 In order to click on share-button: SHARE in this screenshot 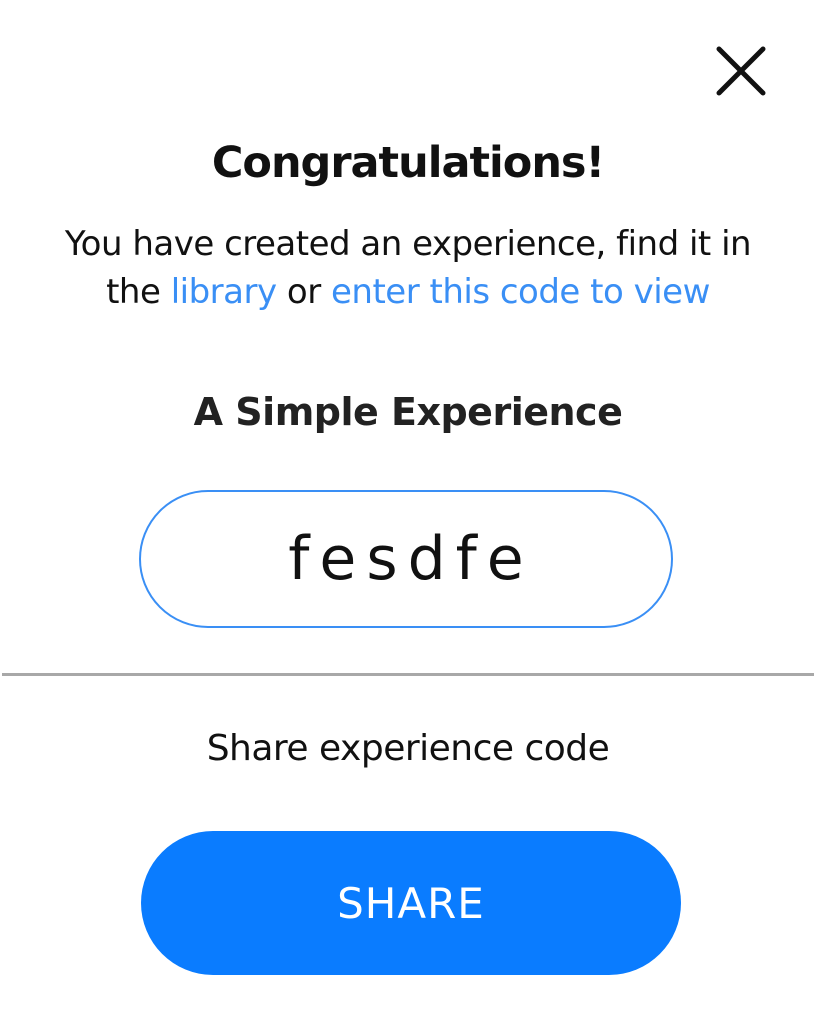, I will do `click(411, 903)`.